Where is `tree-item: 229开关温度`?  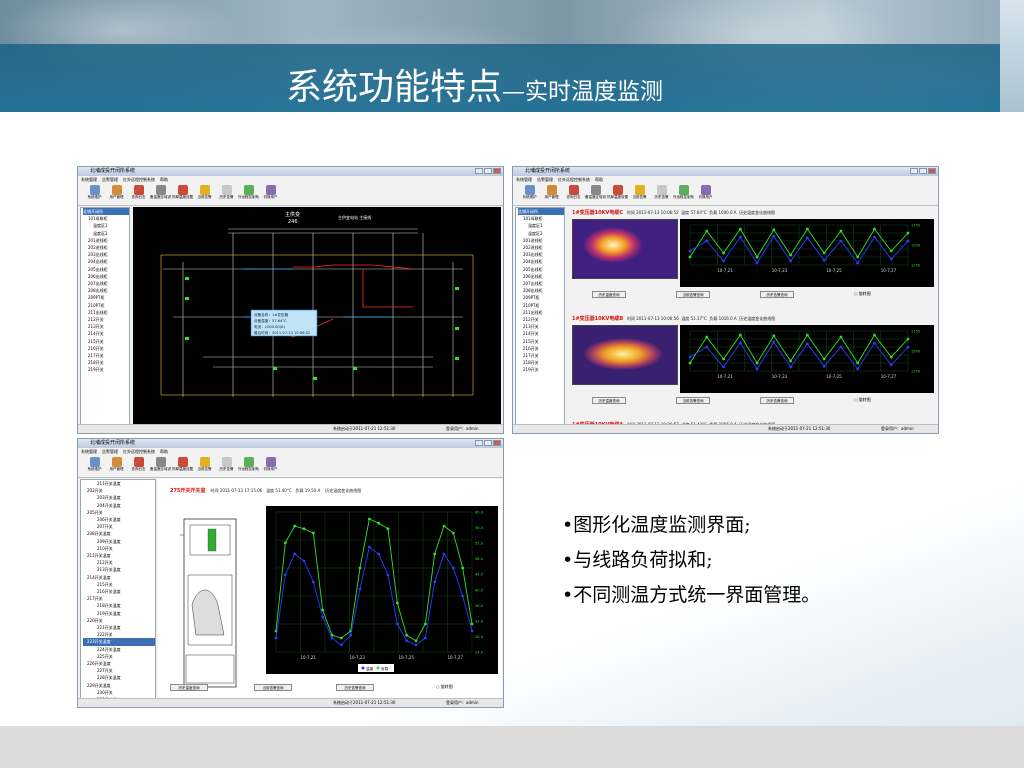
tree-item: 229开关温度 is located at coordinates (119, 685).